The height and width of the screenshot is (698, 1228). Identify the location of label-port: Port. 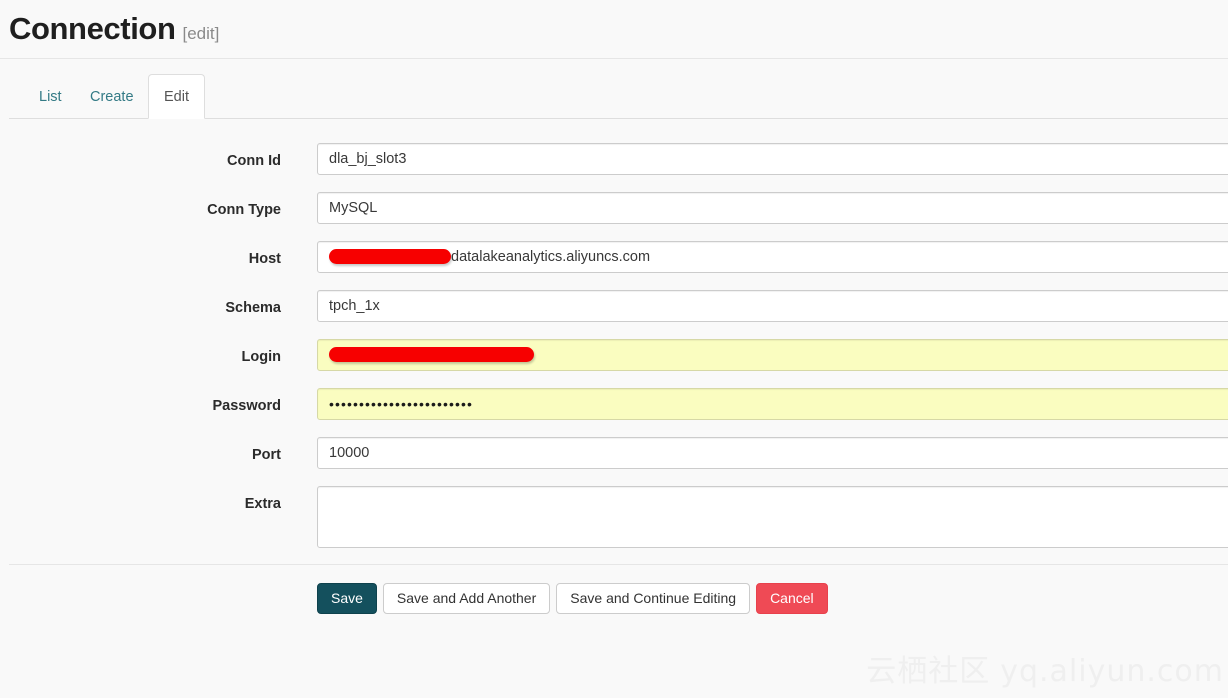
(266, 455).